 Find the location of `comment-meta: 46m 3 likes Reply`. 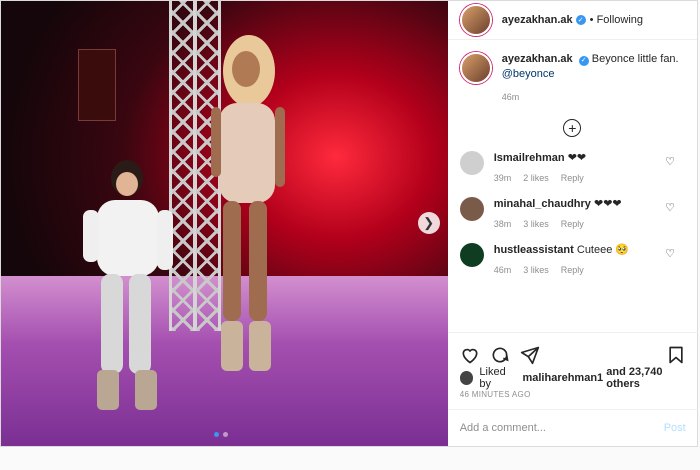

comment-meta: 46m 3 likes Reply is located at coordinates (561, 270).